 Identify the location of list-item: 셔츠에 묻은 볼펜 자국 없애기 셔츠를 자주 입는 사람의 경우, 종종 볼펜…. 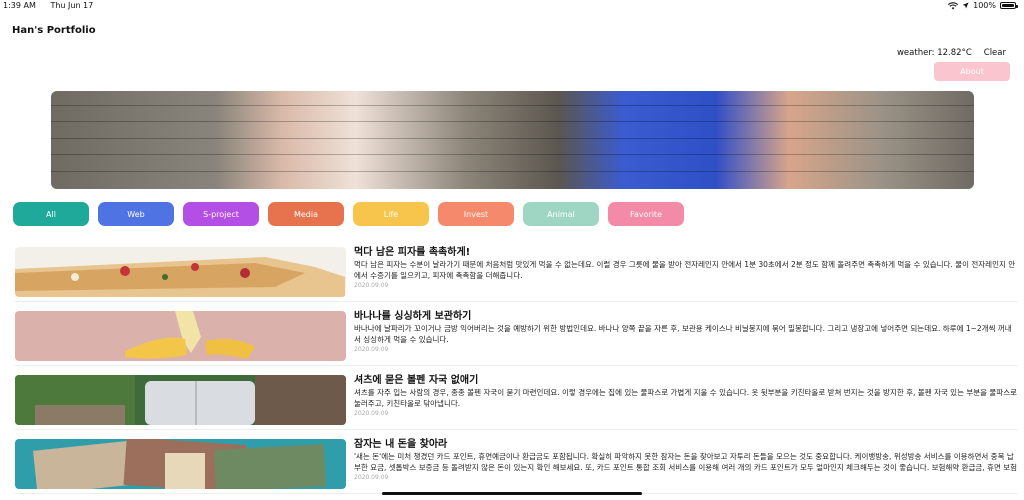
(516, 398).